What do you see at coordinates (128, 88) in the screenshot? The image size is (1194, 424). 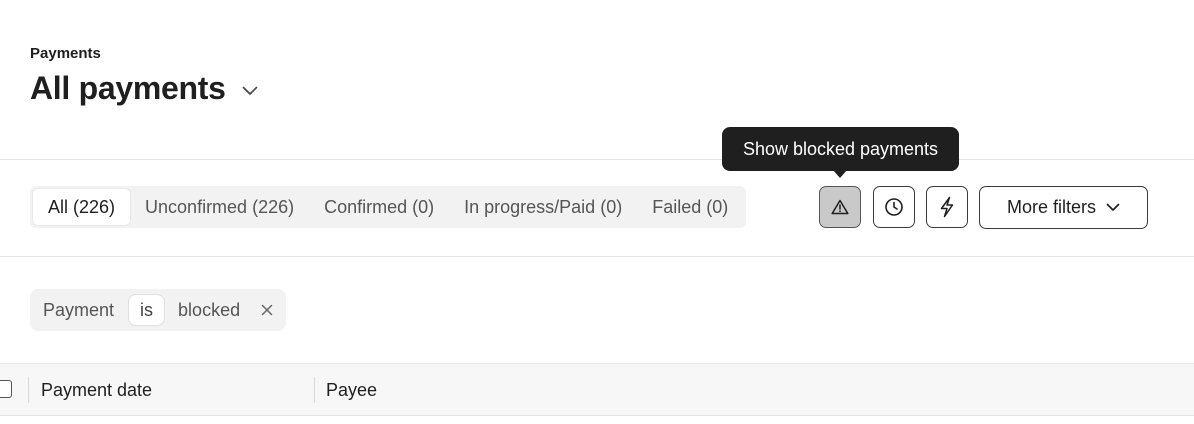 I see `page-title: All payments` at bounding box center [128, 88].